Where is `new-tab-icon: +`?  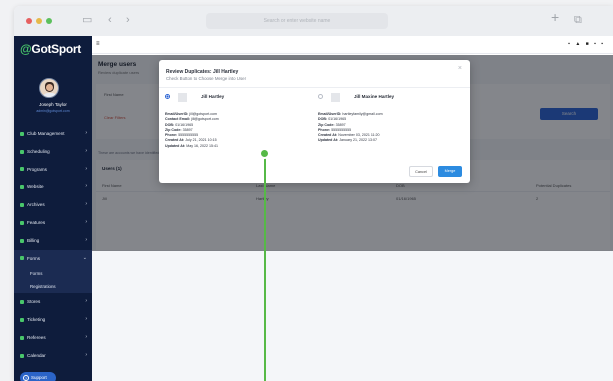
new-tab-icon: + is located at coordinates (555, 17).